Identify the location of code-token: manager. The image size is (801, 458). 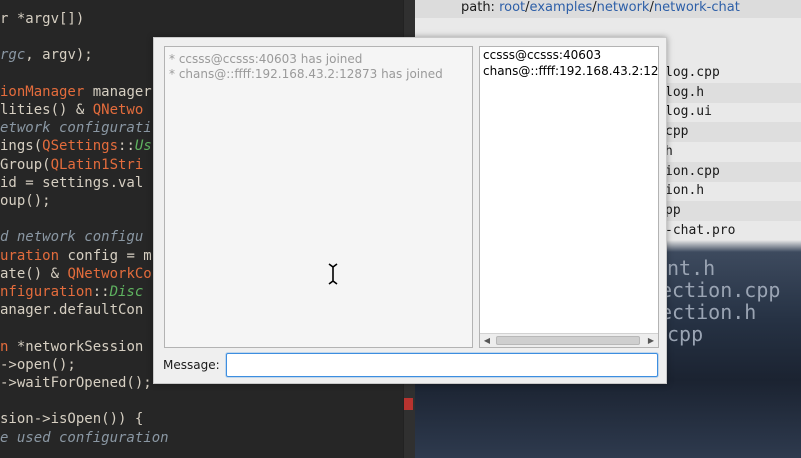
(118, 91).